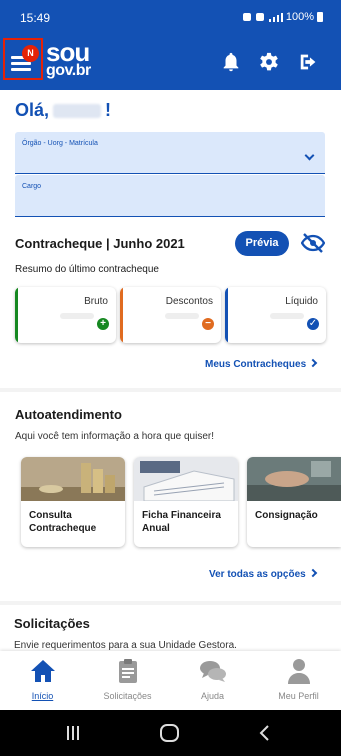  What do you see at coordinates (269, 62) in the screenshot?
I see `gear-icon` at bounding box center [269, 62].